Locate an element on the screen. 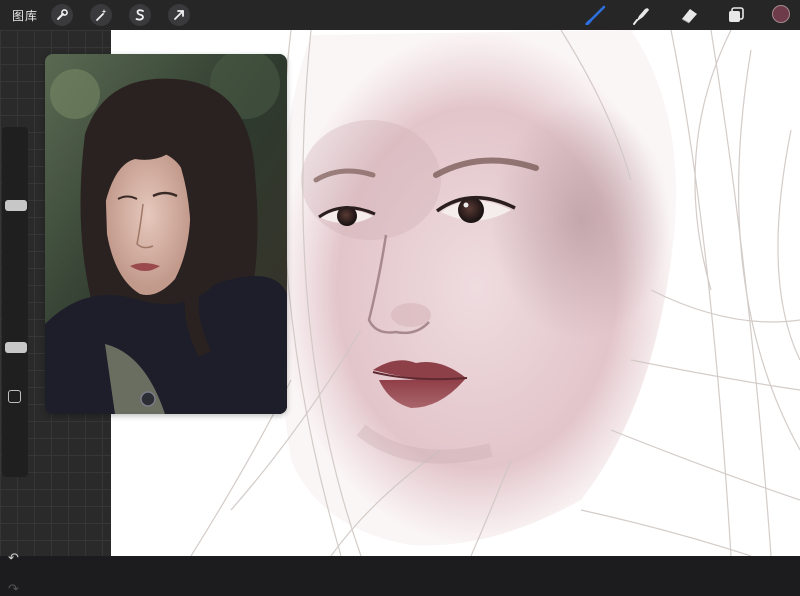 The width and height of the screenshot is (800, 596). actions-wrench-button is located at coordinates (62, 15).